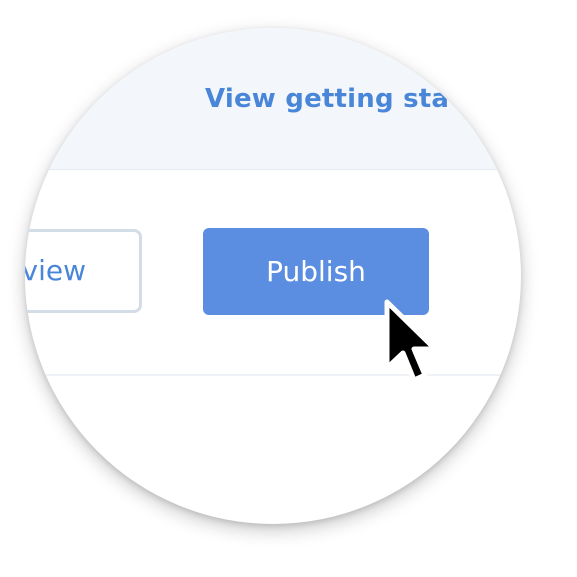 The height and width of the screenshot is (577, 577). What do you see at coordinates (411, 341) in the screenshot?
I see `mouse-pointer-icon` at bounding box center [411, 341].